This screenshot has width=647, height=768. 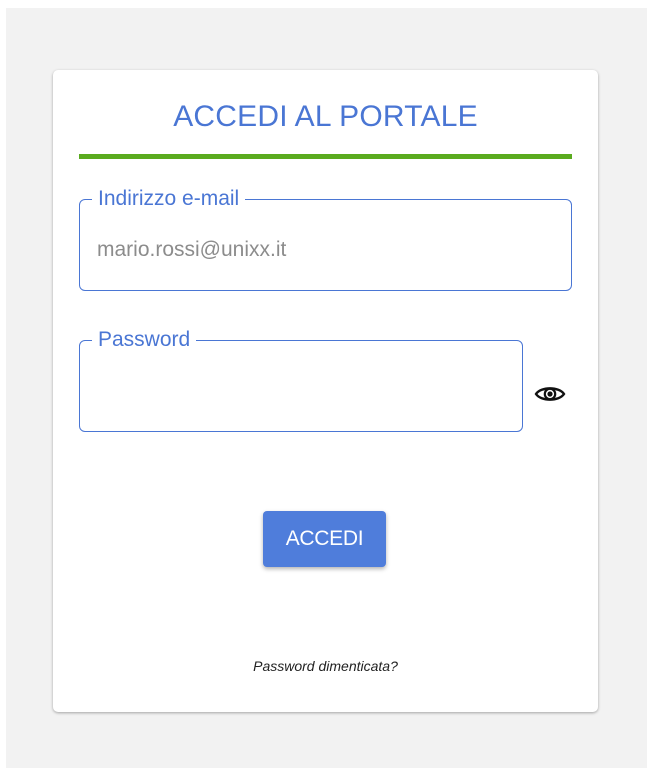 I want to click on email-field: Indirizzo e-mail mario.rossi@unixx.it, so click(x=325, y=239).